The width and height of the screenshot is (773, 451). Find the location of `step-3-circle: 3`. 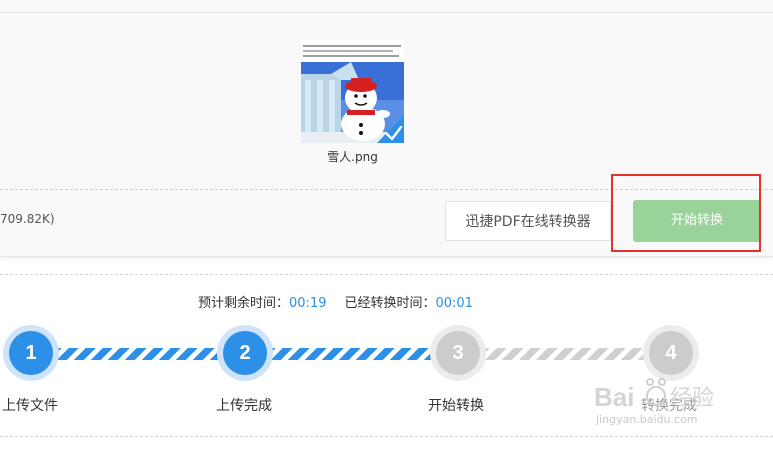

step-3-circle: 3 is located at coordinates (458, 353).